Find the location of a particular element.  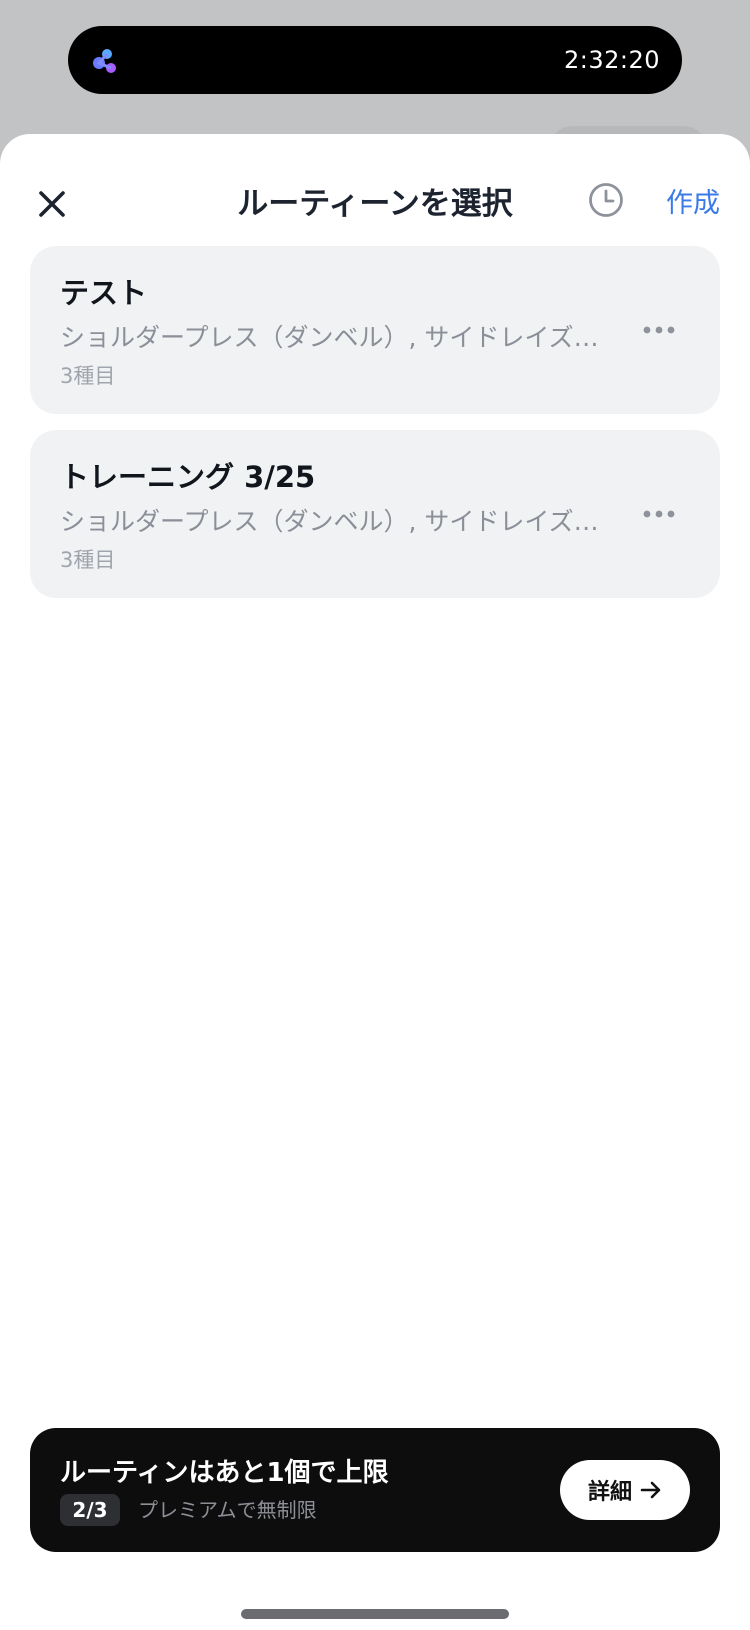

close-button is located at coordinates (52, 204).